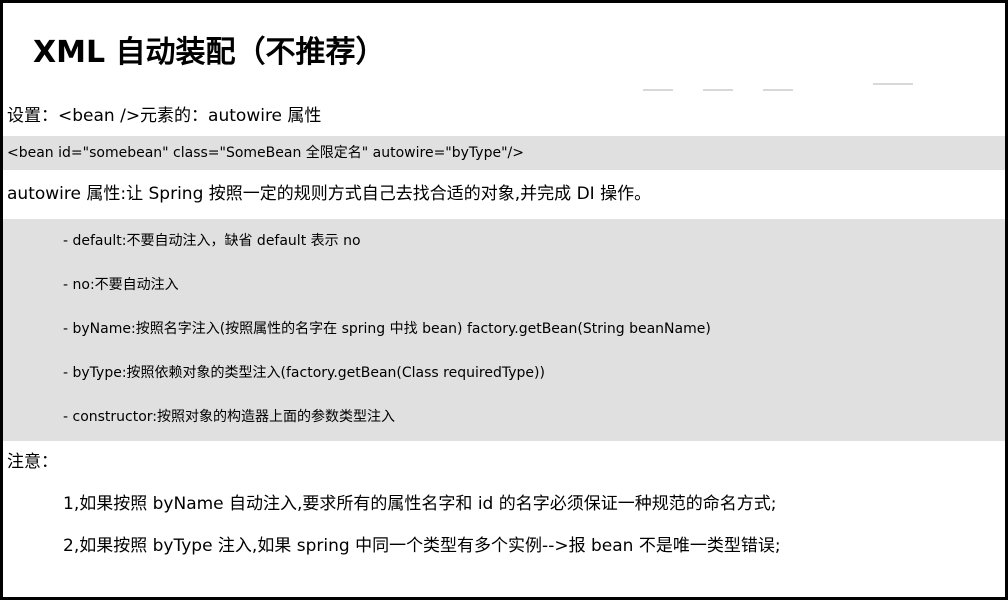 This screenshot has width=1008, height=600. I want to click on option-no: - no:不要自动注入, so click(121, 285).